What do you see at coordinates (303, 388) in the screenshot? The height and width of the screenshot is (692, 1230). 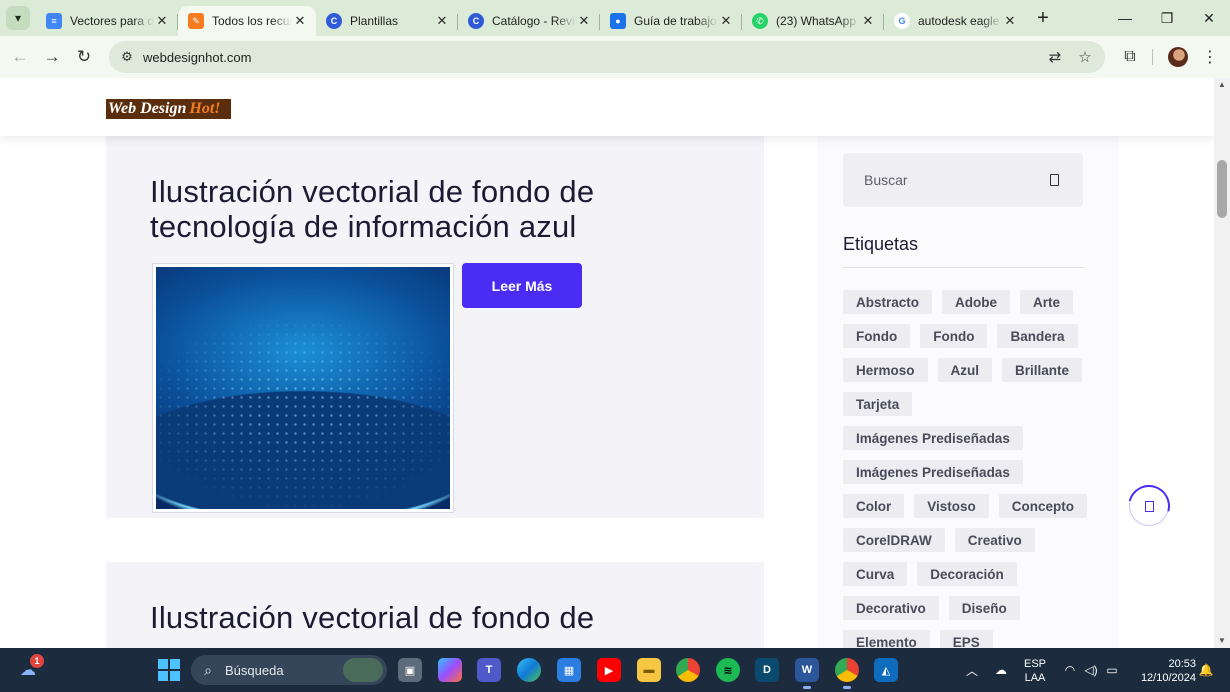 I see `post-thumbnail` at bounding box center [303, 388].